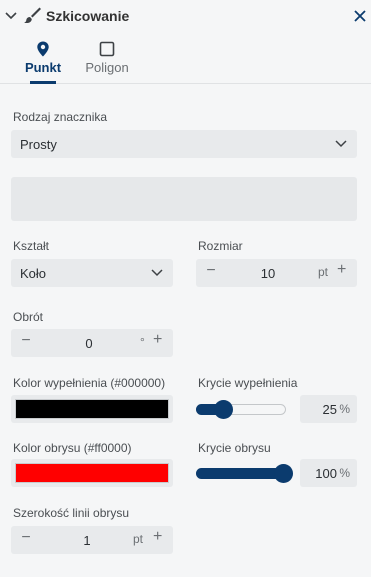 The image size is (371, 577). What do you see at coordinates (89, 383) in the screenshot?
I see `fill-color-label: Kolor wypełnienia (#000000)` at bounding box center [89, 383].